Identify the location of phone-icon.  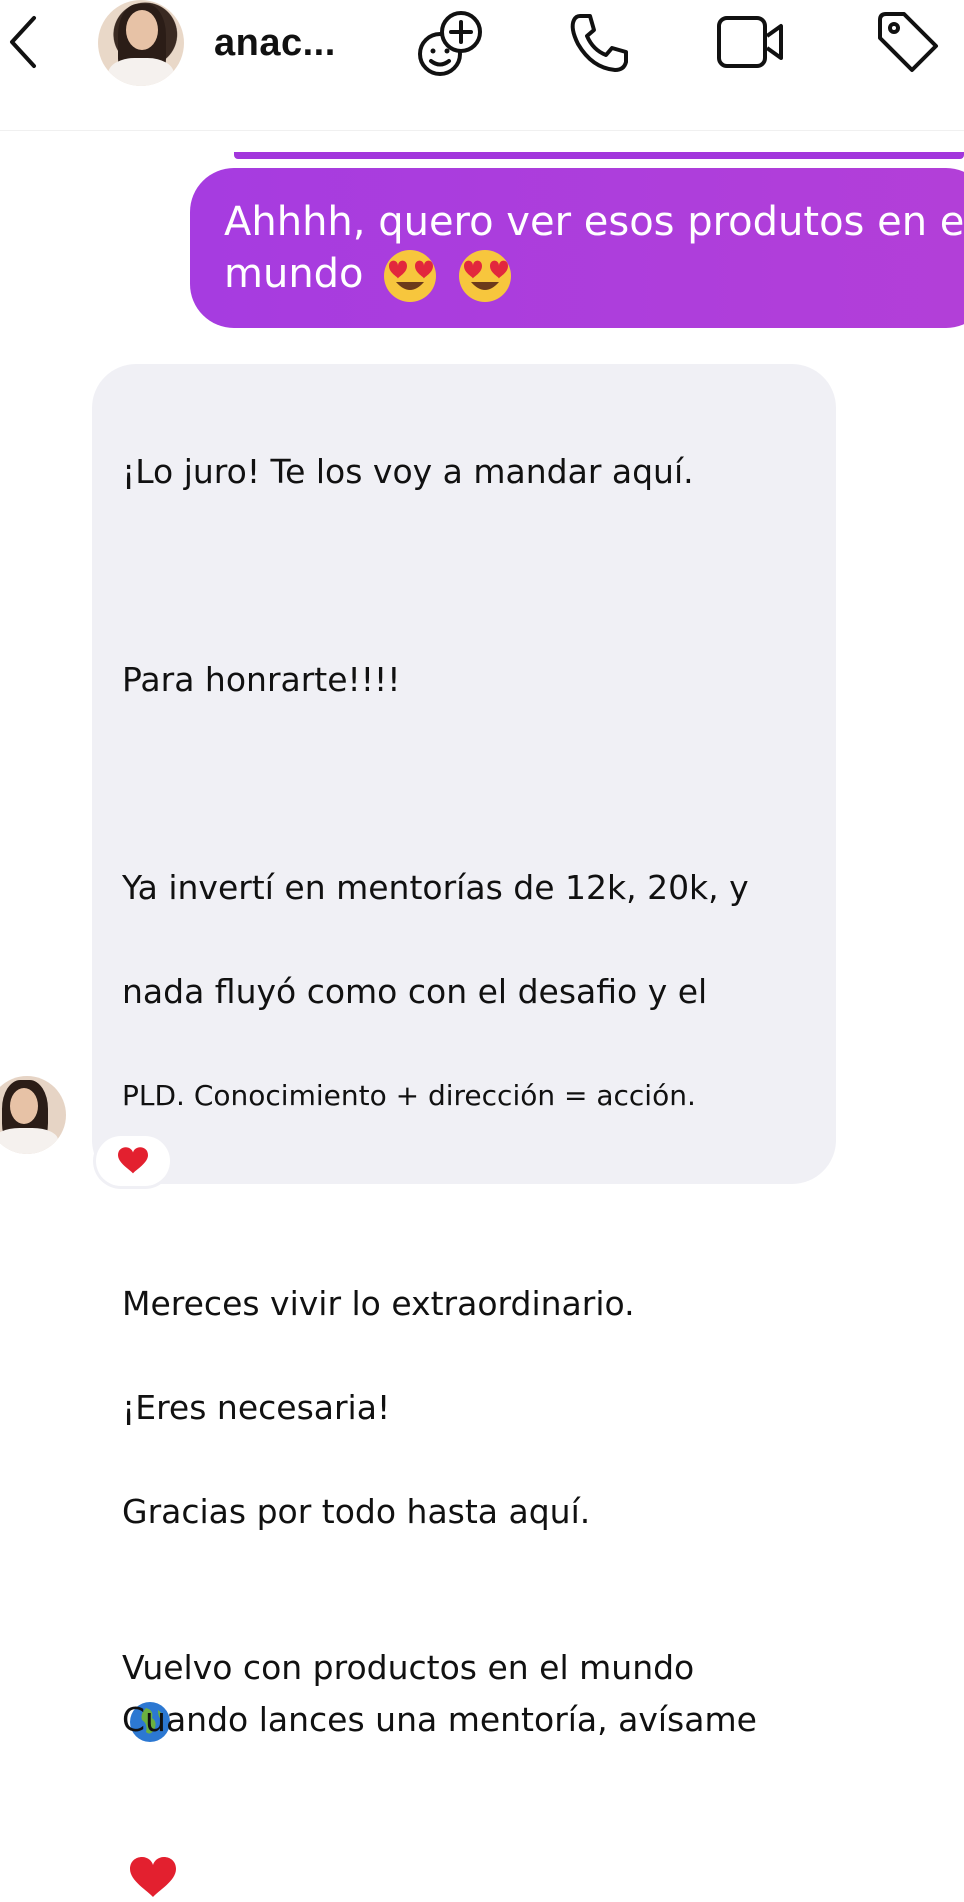
(599, 43).